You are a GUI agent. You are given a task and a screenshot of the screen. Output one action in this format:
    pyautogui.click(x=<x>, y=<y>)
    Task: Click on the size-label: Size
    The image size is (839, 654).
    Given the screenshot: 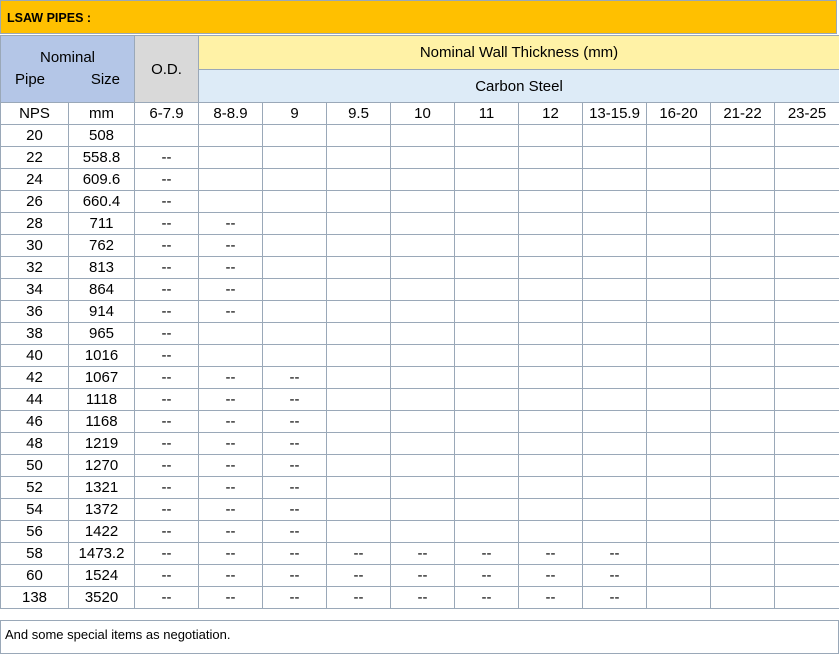 What is the action you would take?
    pyautogui.click(x=105, y=79)
    